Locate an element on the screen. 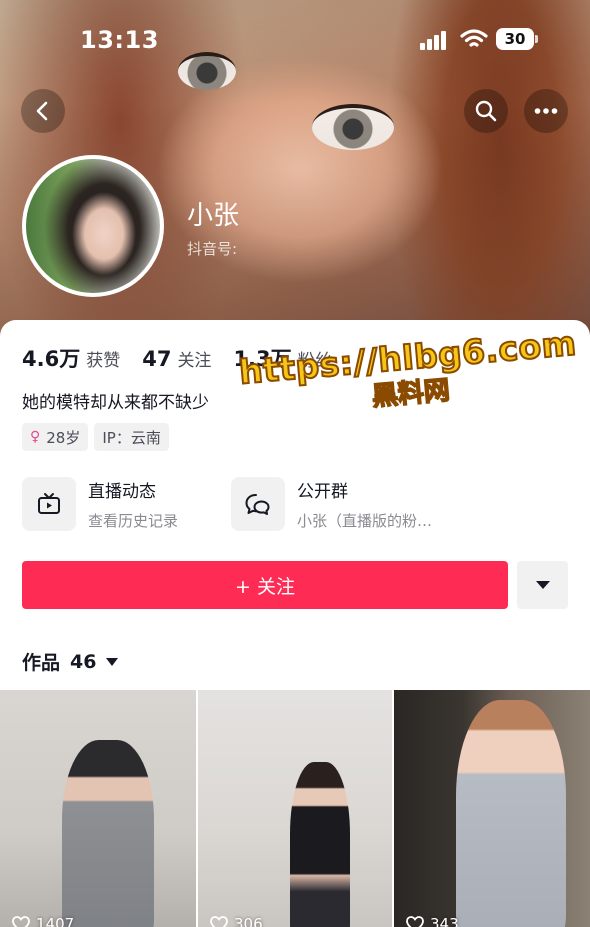 The height and width of the screenshot is (927, 590). age-tag: ♀ 28岁 is located at coordinates (55, 437).